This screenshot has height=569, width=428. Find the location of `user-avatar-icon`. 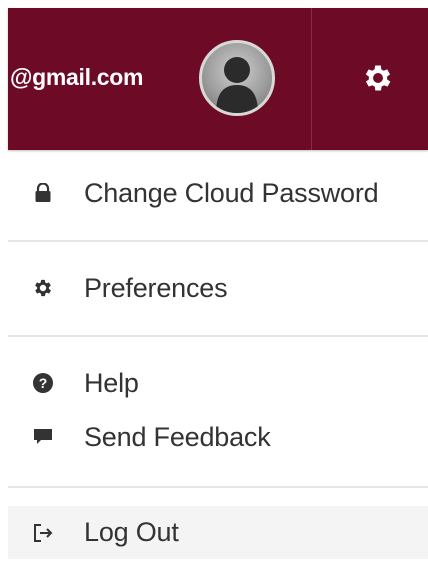

user-avatar-icon is located at coordinates (237, 78).